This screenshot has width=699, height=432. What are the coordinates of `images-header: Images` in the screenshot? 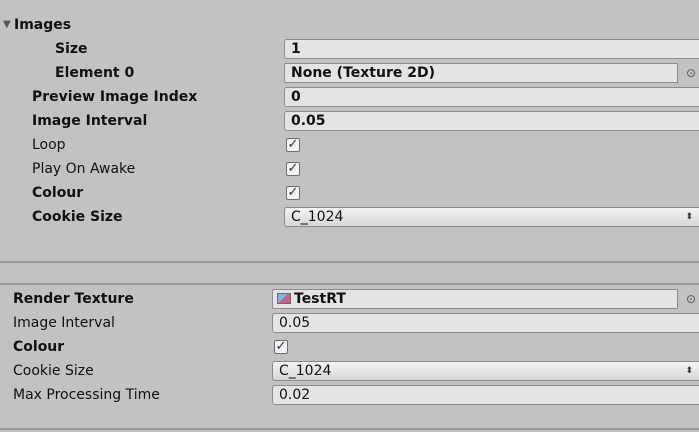 It's located at (42, 25).